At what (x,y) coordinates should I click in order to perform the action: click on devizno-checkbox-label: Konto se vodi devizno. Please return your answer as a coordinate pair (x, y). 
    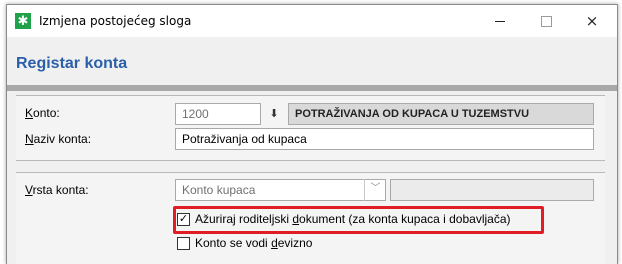
    Looking at the image, I should click on (253, 243).